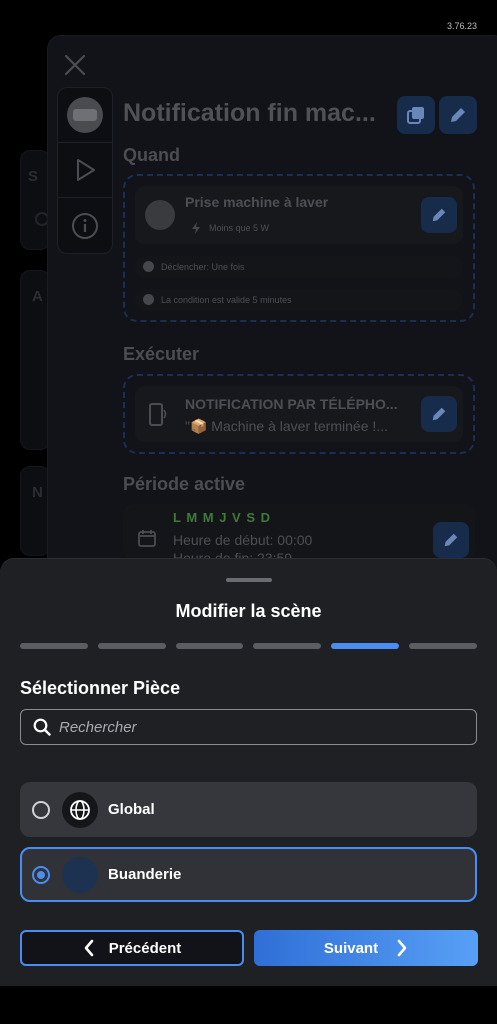 The width and height of the screenshot is (497, 1024). I want to click on trigger-card: Prise machine à laver Moins que 5 W, so click(299, 215).